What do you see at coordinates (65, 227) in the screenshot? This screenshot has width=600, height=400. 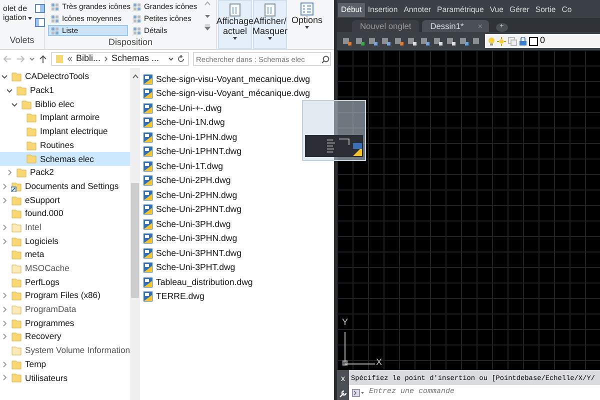 I see `tree-item: Intel` at bounding box center [65, 227].